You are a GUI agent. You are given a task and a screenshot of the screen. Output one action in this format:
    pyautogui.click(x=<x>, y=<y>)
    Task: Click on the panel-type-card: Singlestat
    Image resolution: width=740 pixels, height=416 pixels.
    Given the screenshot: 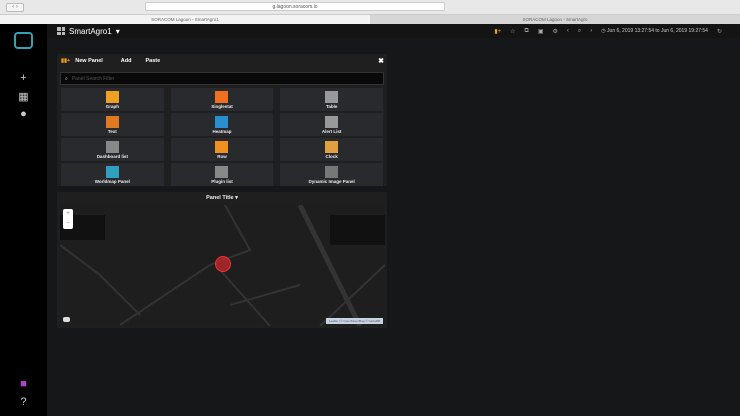 What is the action you would take?
    pyautogui.click(x=222, y=99)
    